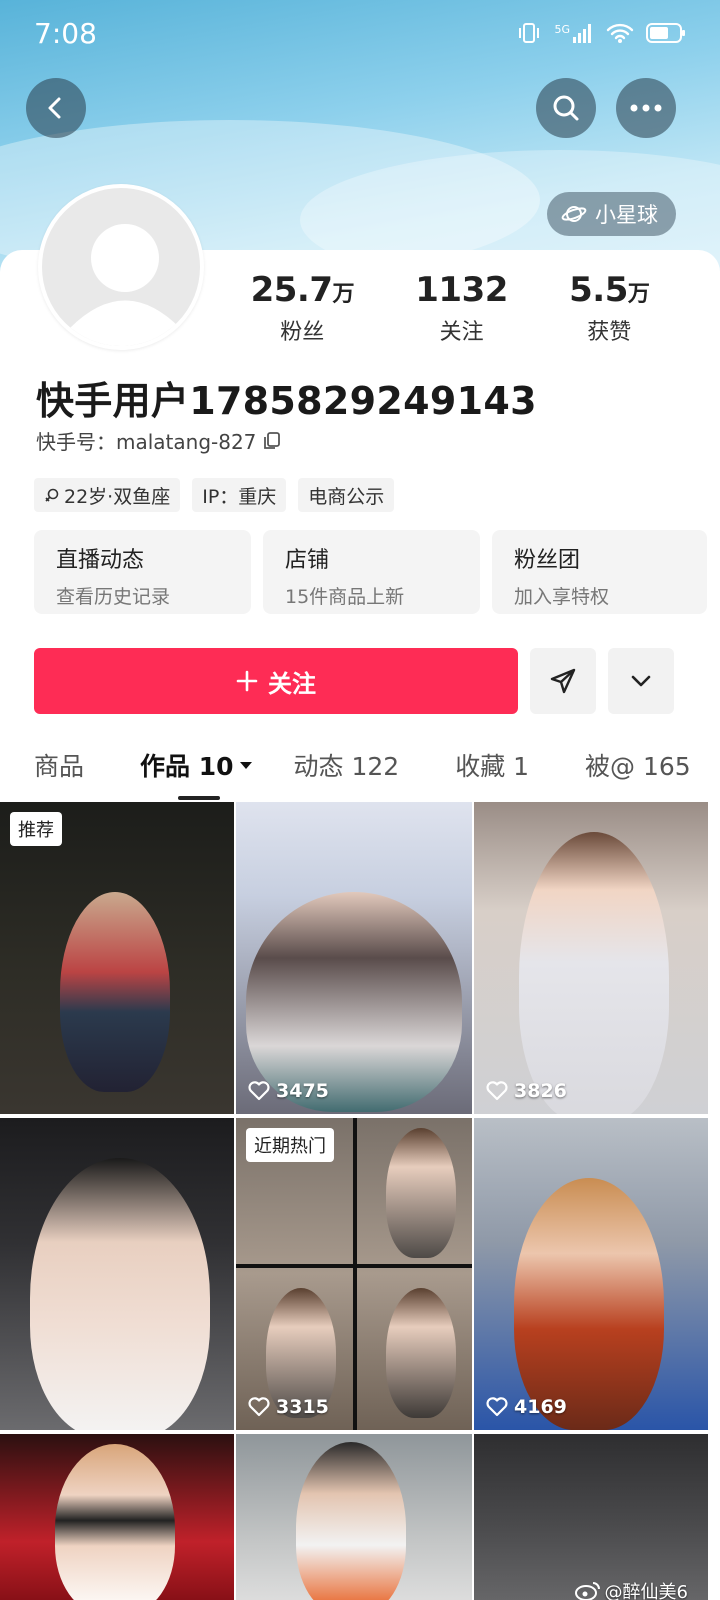 The width and height of the screenshot is (720, 1600). What do you see at coordinates (121, 267) in the screenshot?
I see `avatar` at bounding box center [121, 267].